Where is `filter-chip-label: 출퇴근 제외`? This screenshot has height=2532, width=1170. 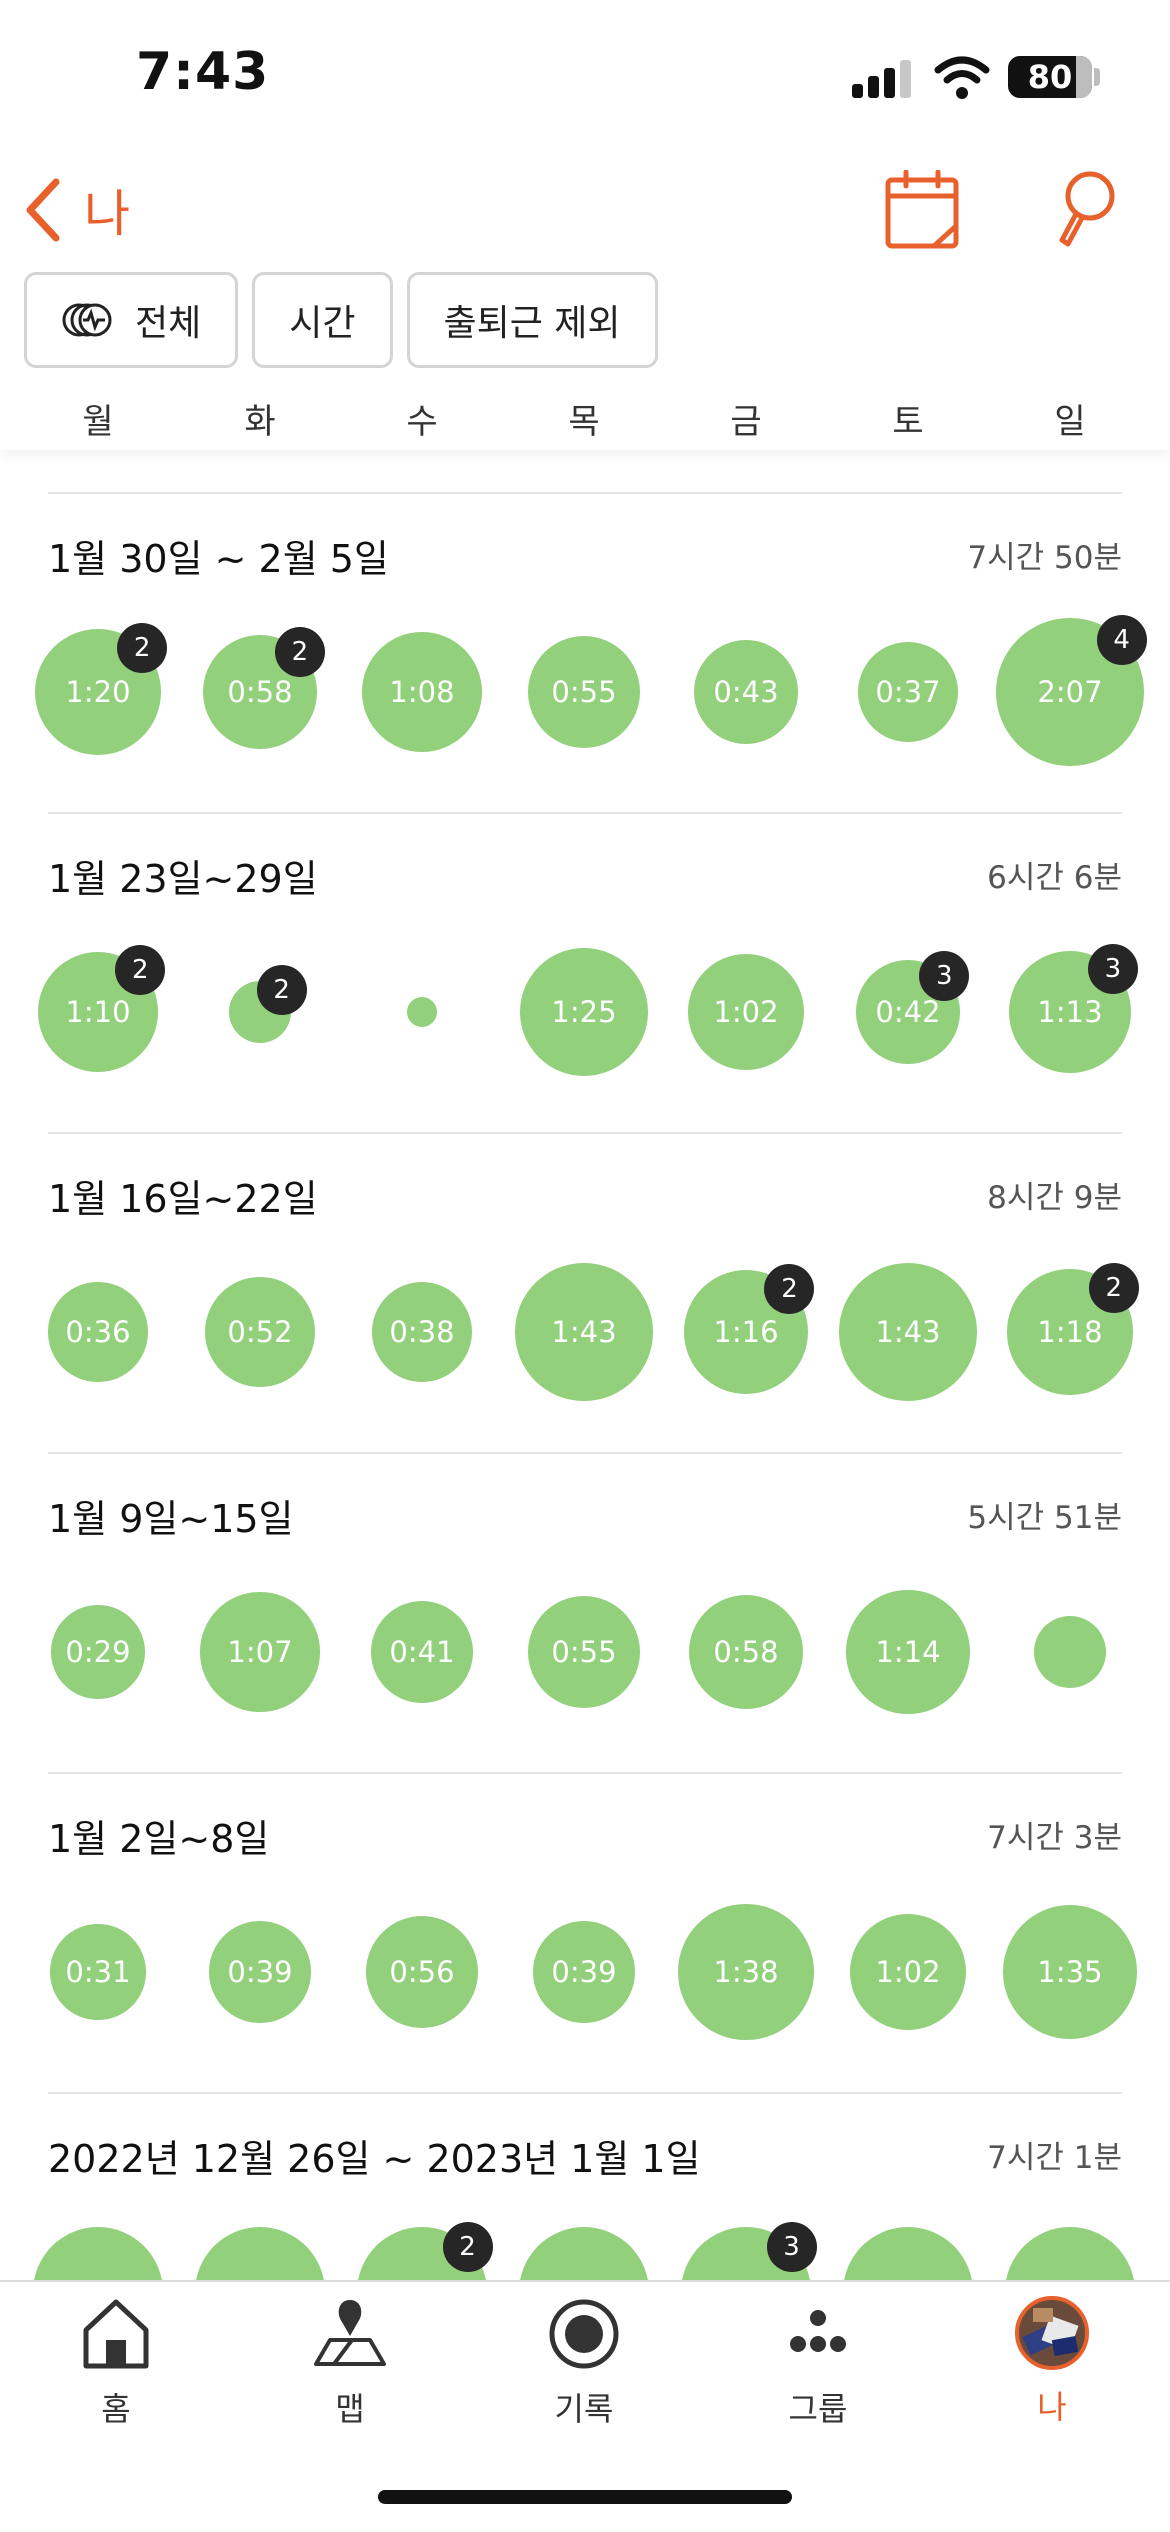 filter-chip-label: 출퇴근 제외 is located at coordinates (532, 323).